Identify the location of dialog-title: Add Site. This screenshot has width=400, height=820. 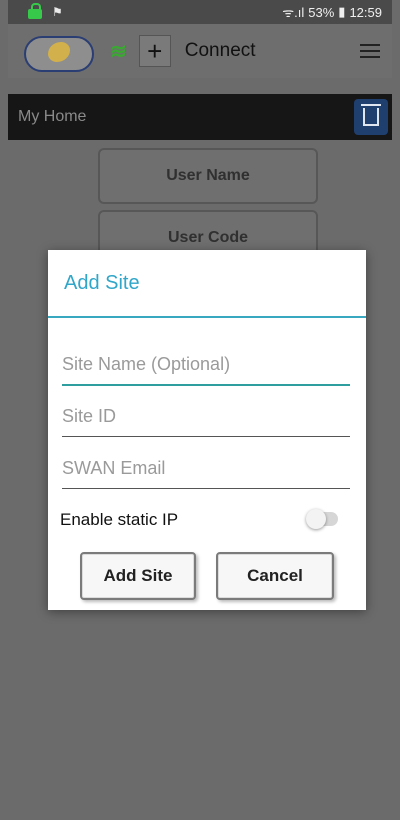
(207, 284).